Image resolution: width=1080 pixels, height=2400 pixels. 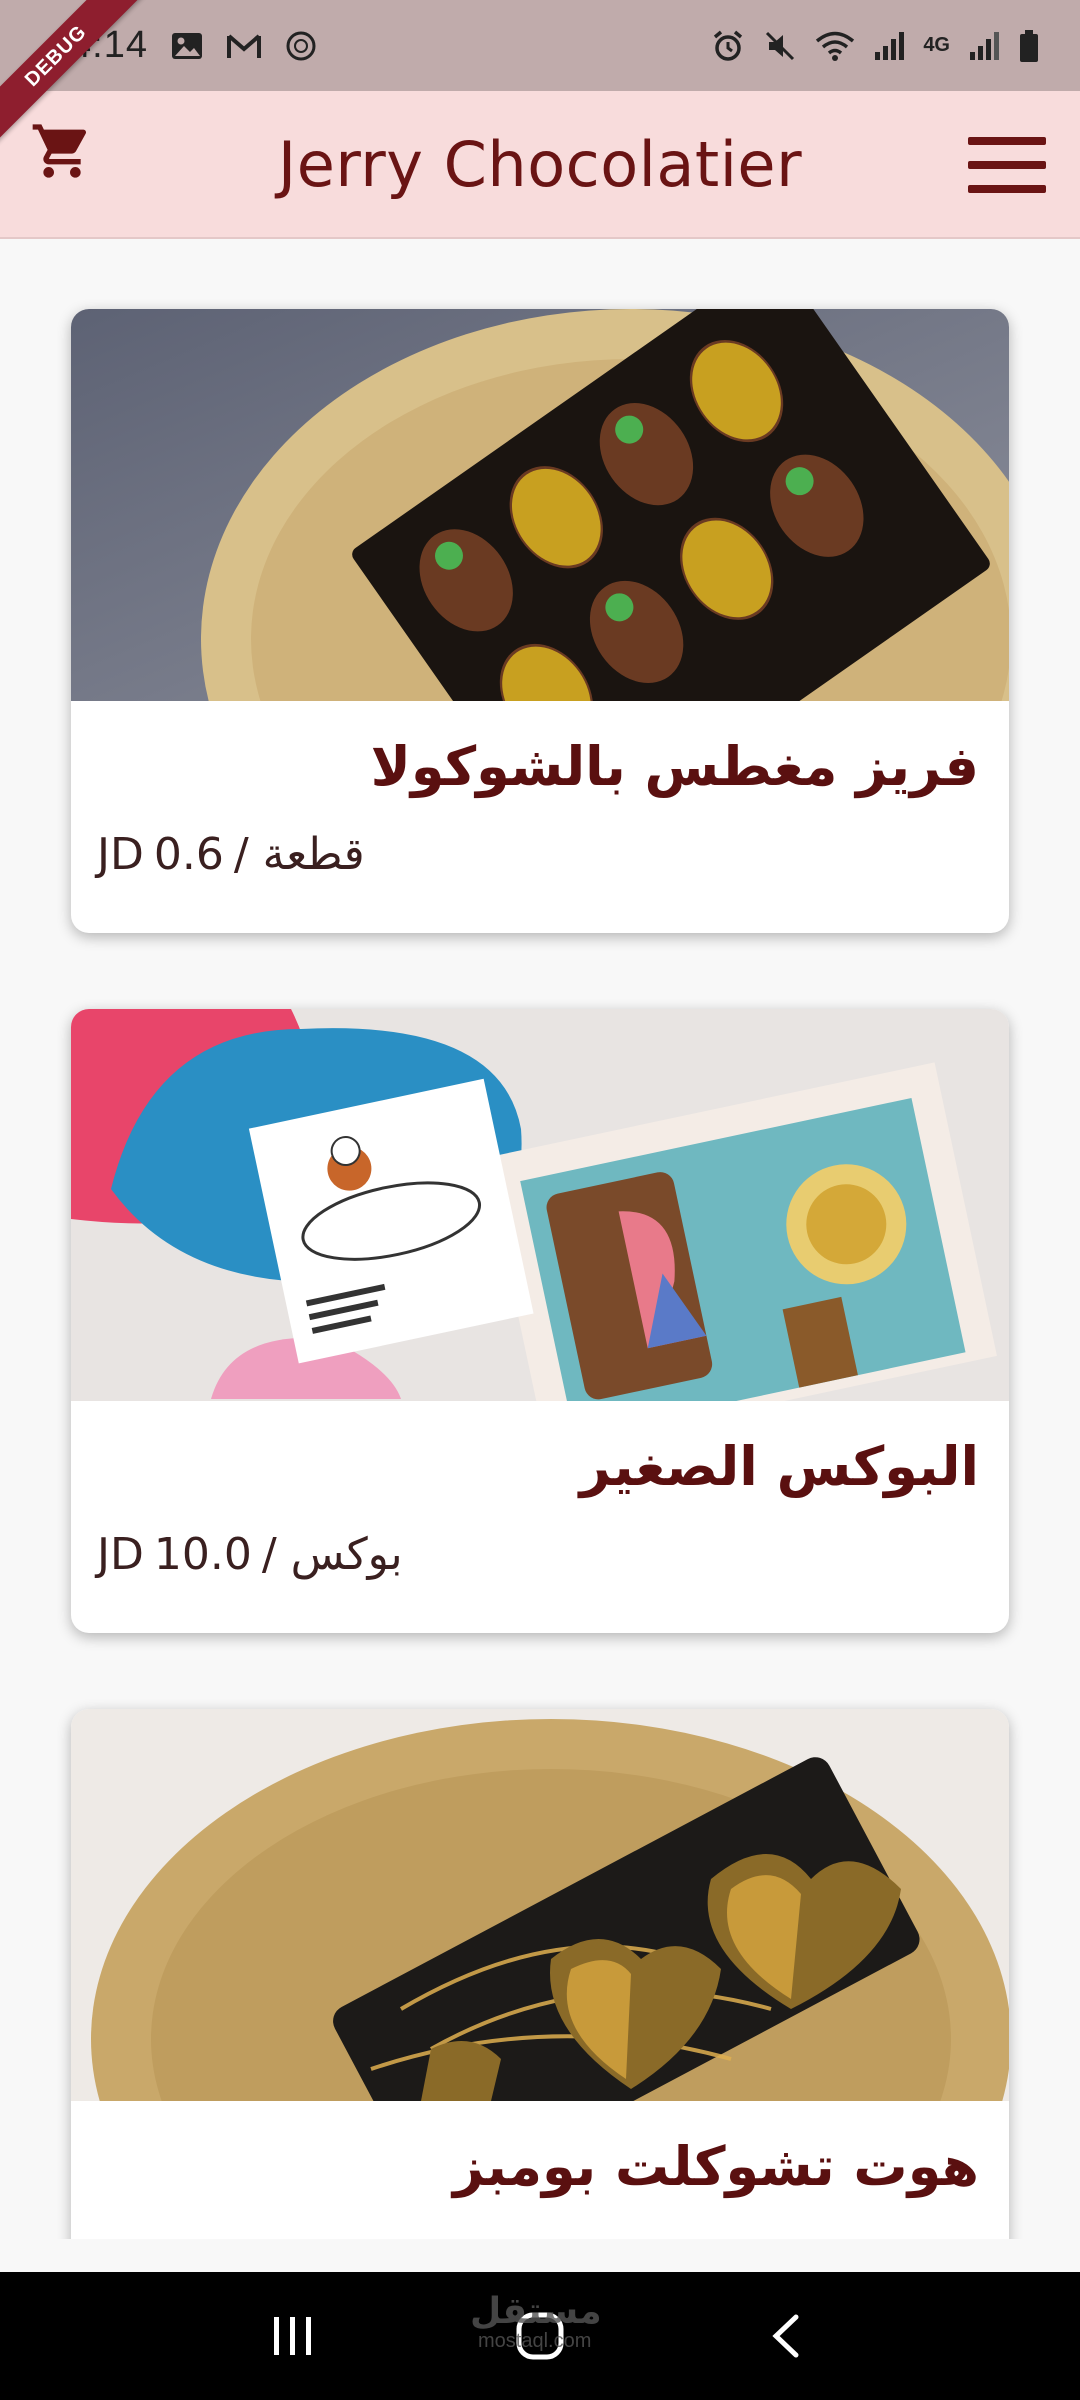 What do you see at coordinates (779, 1466) in the screenshot?
I see `product-name: البوكس الصغير` at bounding box center [779, 1466].